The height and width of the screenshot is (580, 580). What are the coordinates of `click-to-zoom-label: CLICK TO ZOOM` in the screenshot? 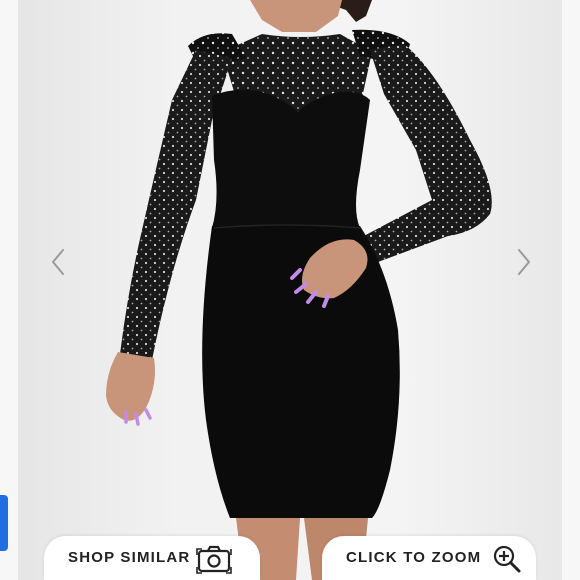 It's located at (414, 557).